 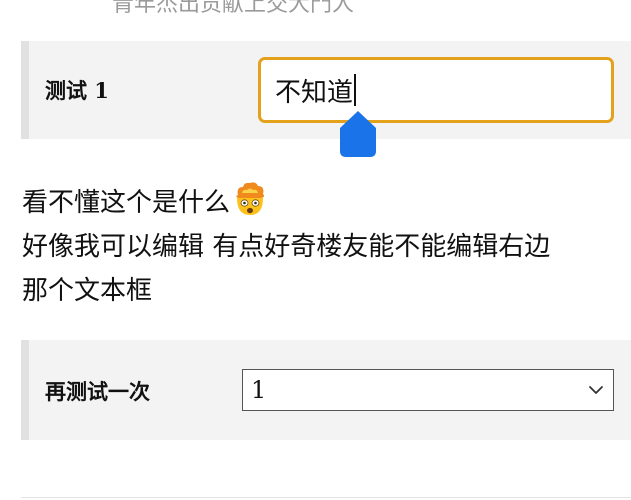 What do you see at coordinates (322, 203) in the screenshot?
I see `comment-line-1: 看不懂这个是什么` at bounding box center [322, 203].